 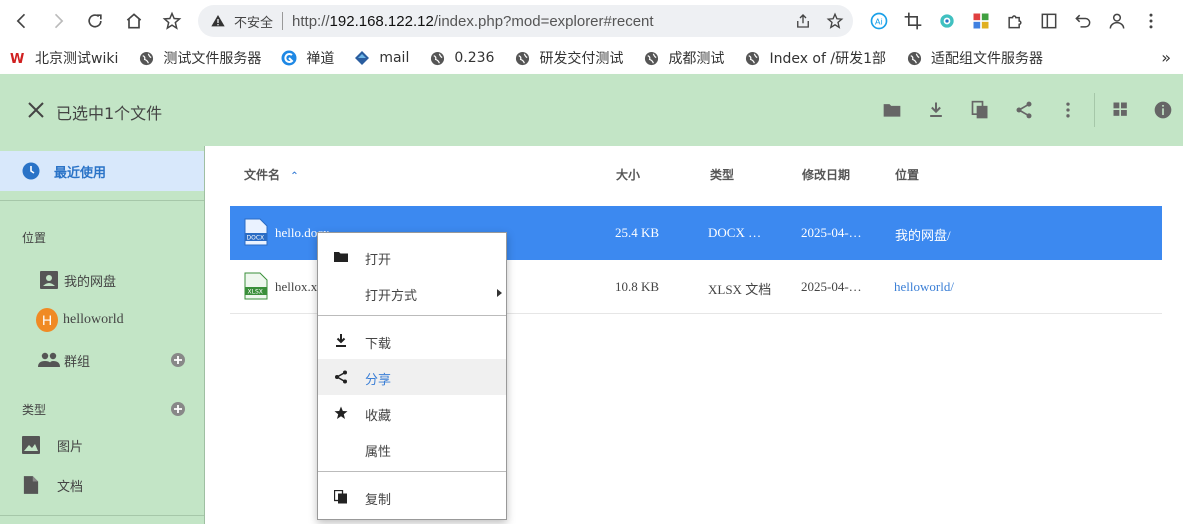 I want to click on sidebar-item-label: 我的网盘, so click(x=90, y=282).